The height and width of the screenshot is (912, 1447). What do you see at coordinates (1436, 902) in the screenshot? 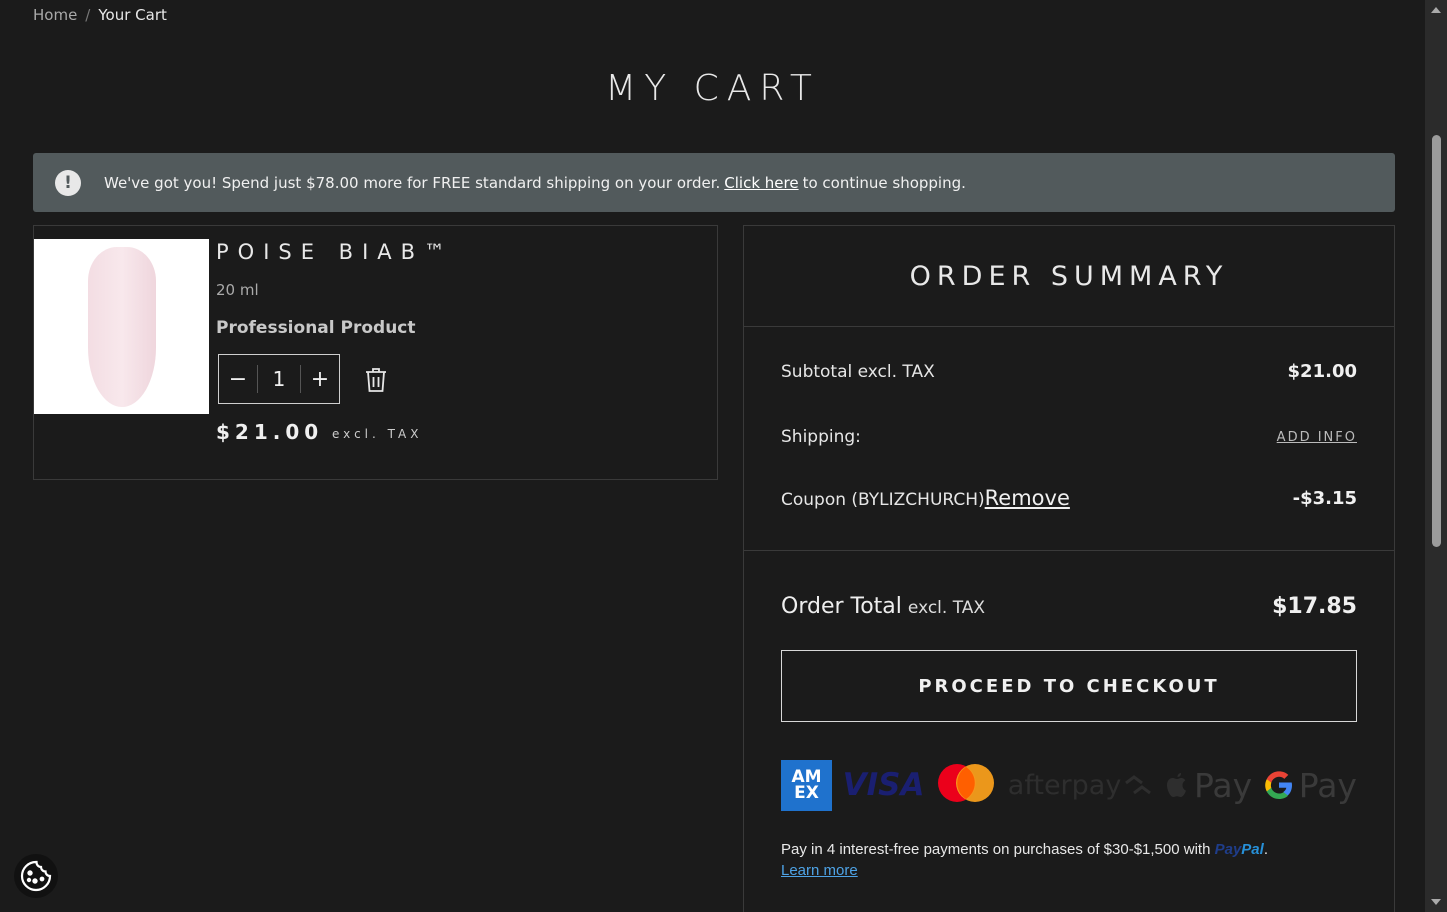
I see `scroll-down-arrow-icon` at bounding box center [1436, 902].